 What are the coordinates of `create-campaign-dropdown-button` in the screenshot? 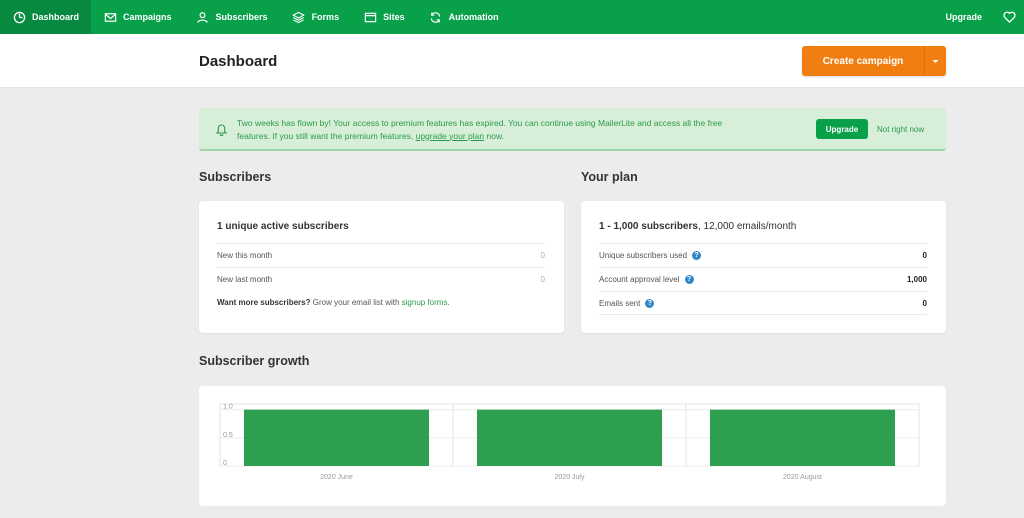 It's located at (935, 61).